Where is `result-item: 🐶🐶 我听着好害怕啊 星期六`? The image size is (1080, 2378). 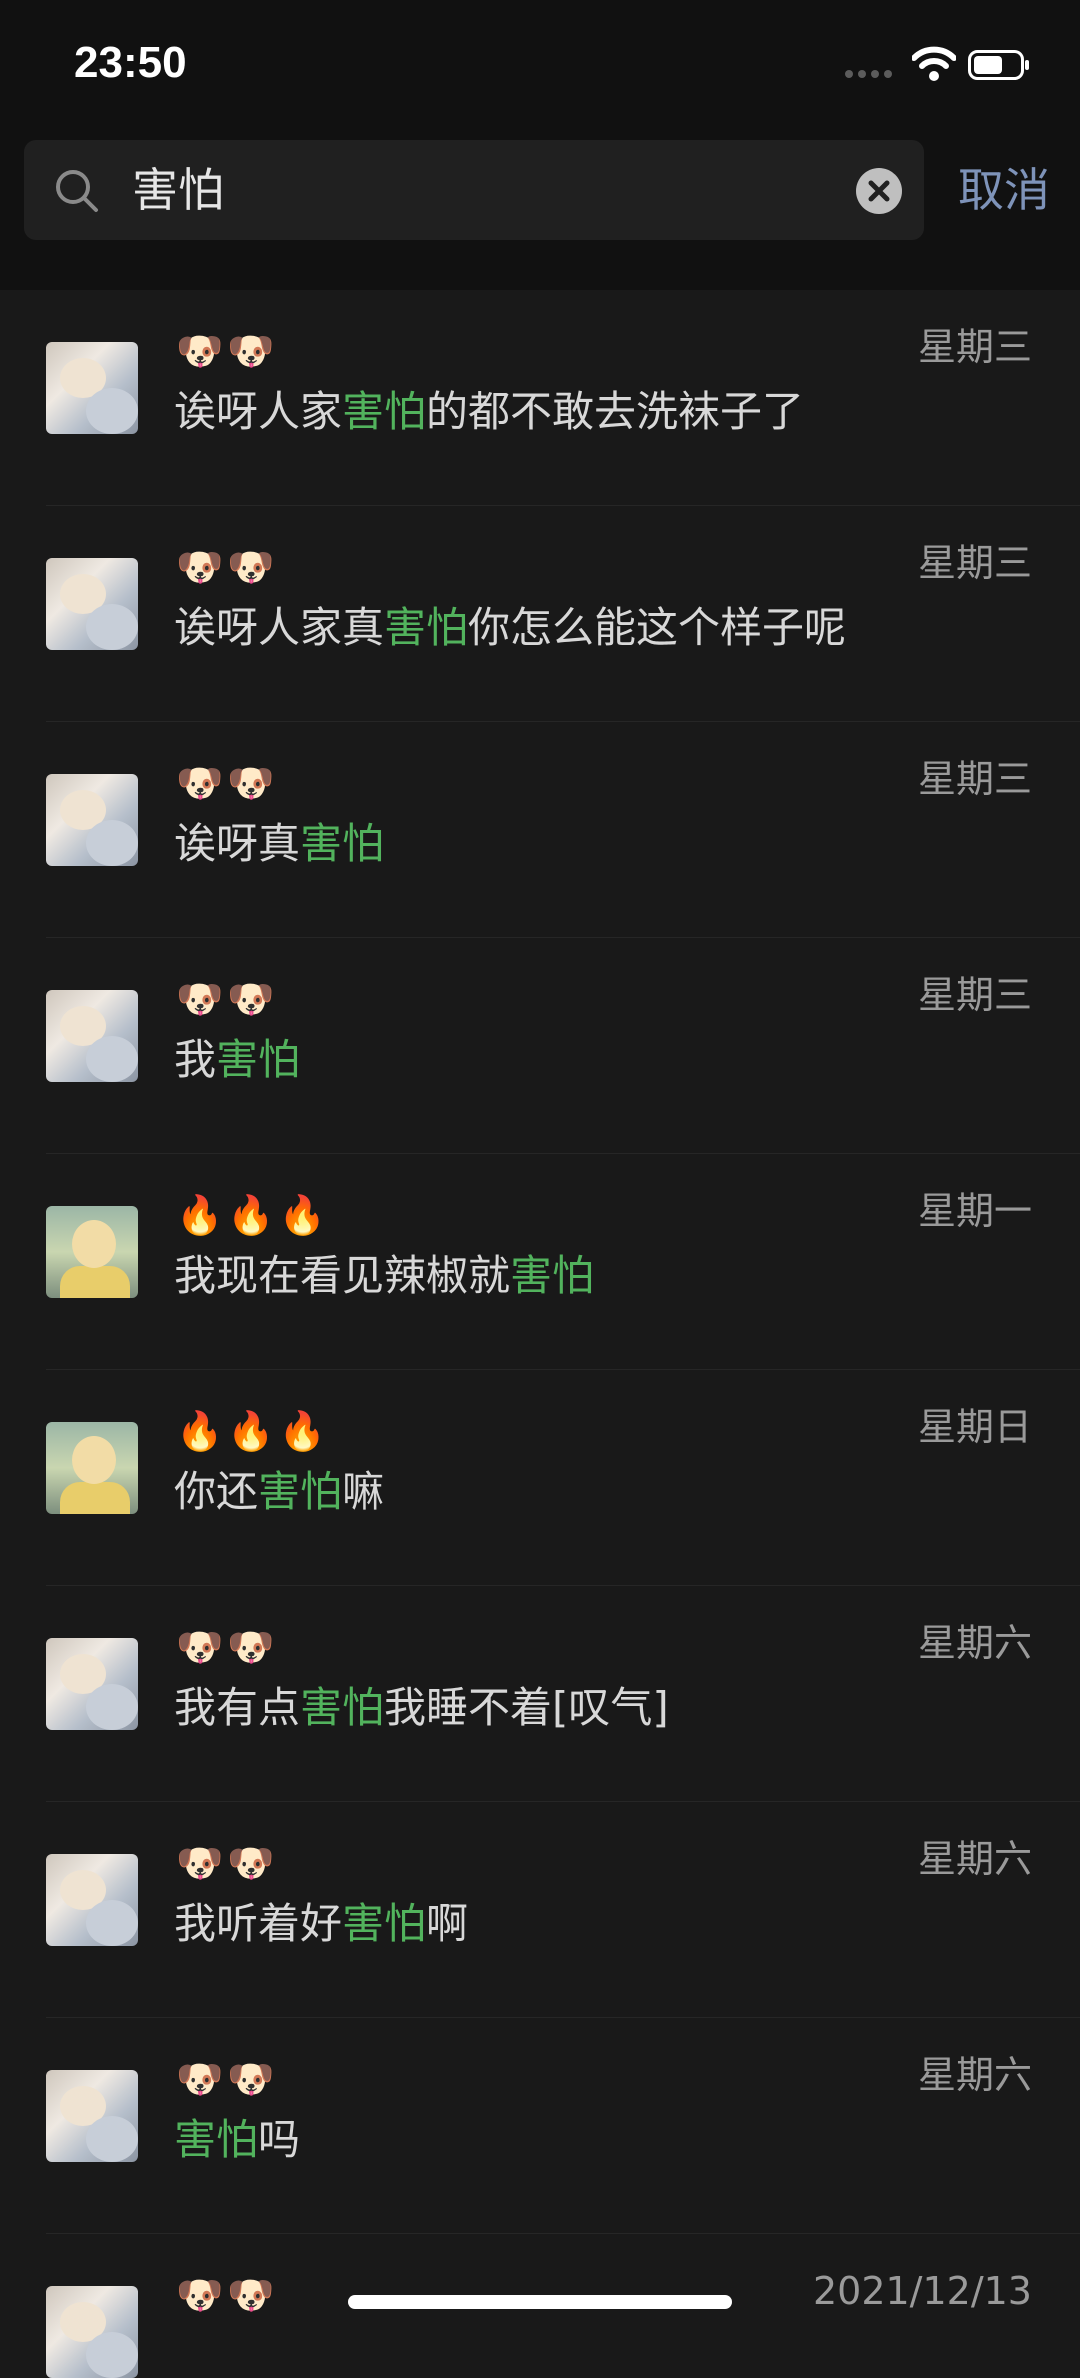 result-item: 🐶🐶 我听着好害怕啊 星期六 is located at coordinates (540, 1910).